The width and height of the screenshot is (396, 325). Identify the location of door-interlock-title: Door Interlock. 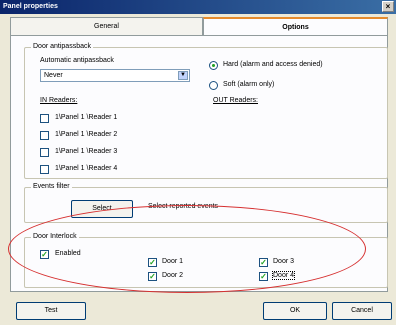
(55, 236).